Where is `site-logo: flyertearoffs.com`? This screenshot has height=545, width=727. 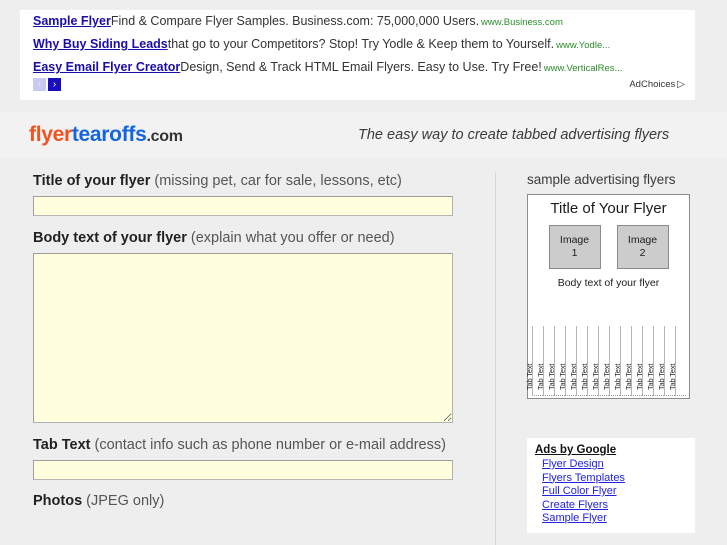
site-logo: flyertearoffs.com is located at coordinates (106, 135).